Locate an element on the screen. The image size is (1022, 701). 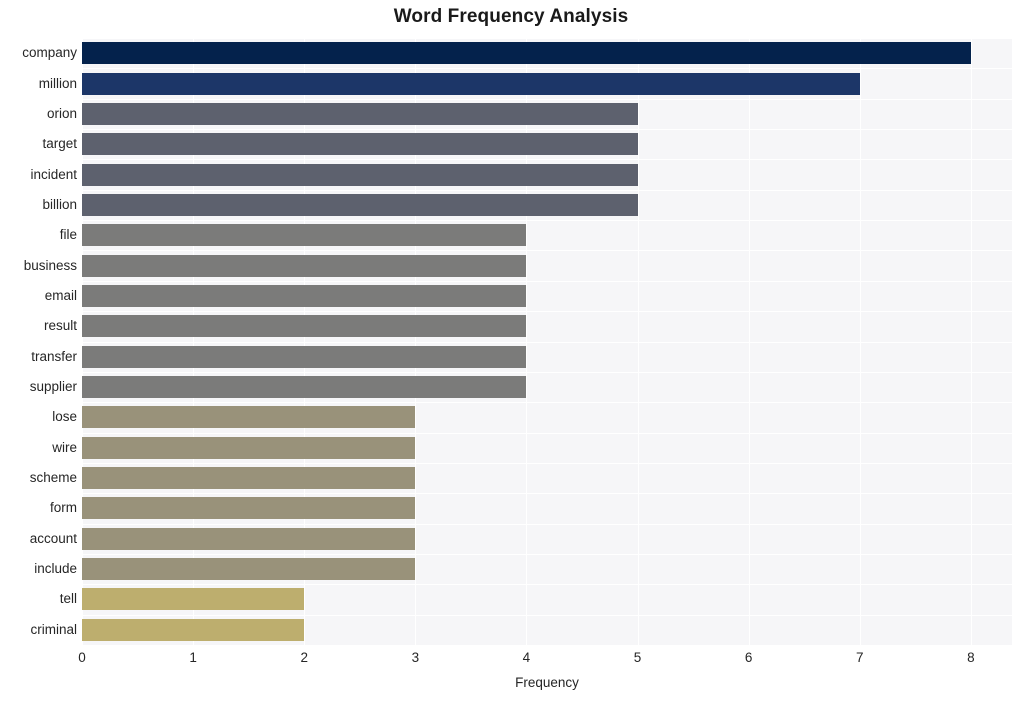
y-axis-tick-label: incident is located at coordinates (53, 174).